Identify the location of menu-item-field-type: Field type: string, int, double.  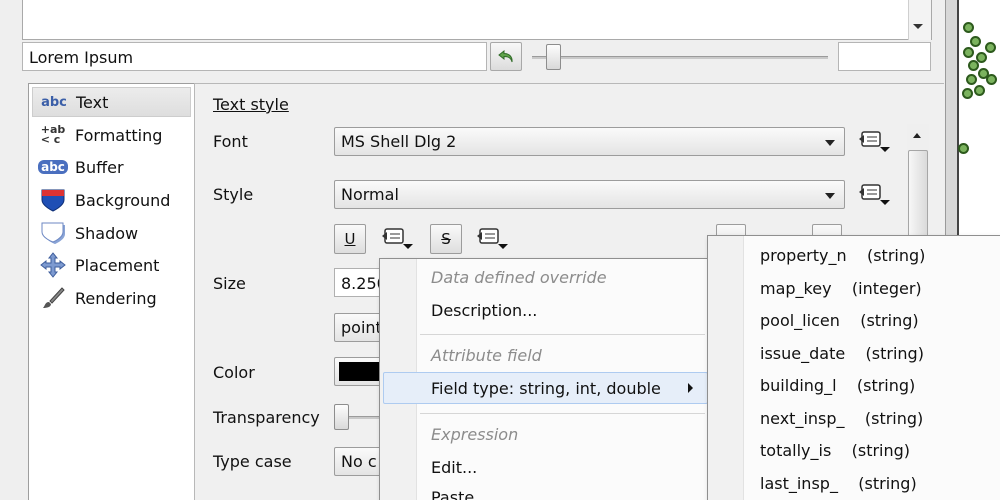
(546, 388).